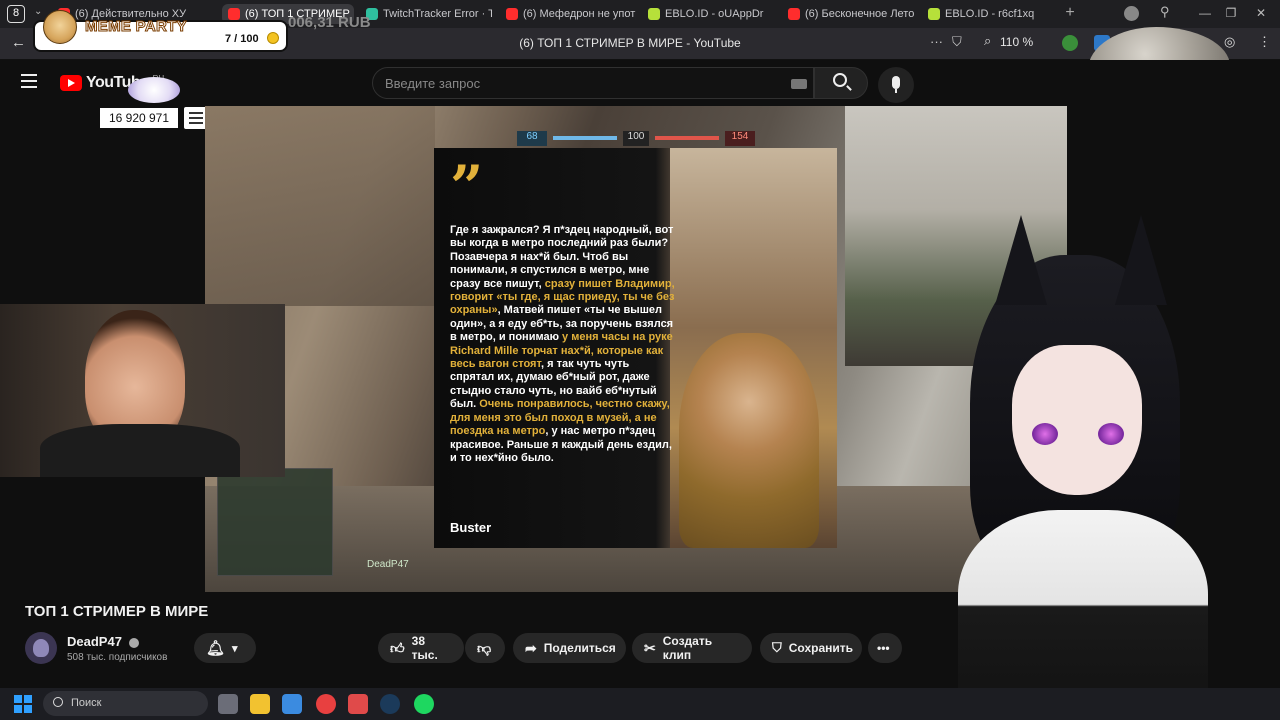 Image resolution: width=1280 pixels, height=720 pixels. What do you see at coordinates (260, 704) in the screenshot?
I see `file-explorer-icon` at bounding box center [260, 704].